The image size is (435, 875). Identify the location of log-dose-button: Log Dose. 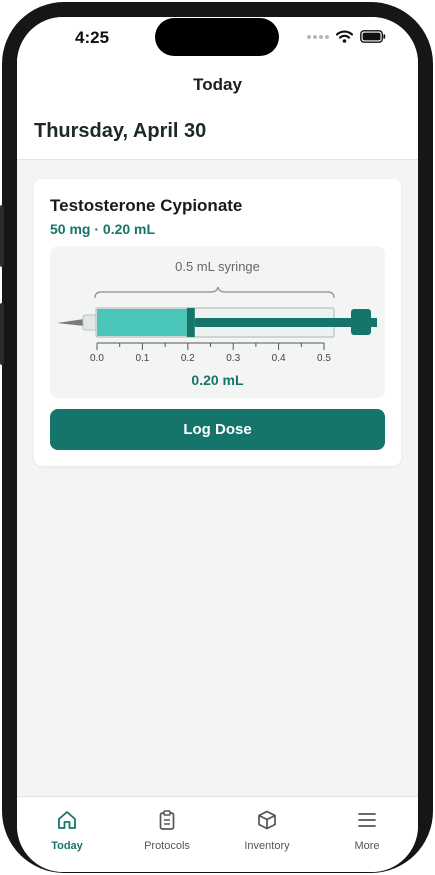
(217, 429).